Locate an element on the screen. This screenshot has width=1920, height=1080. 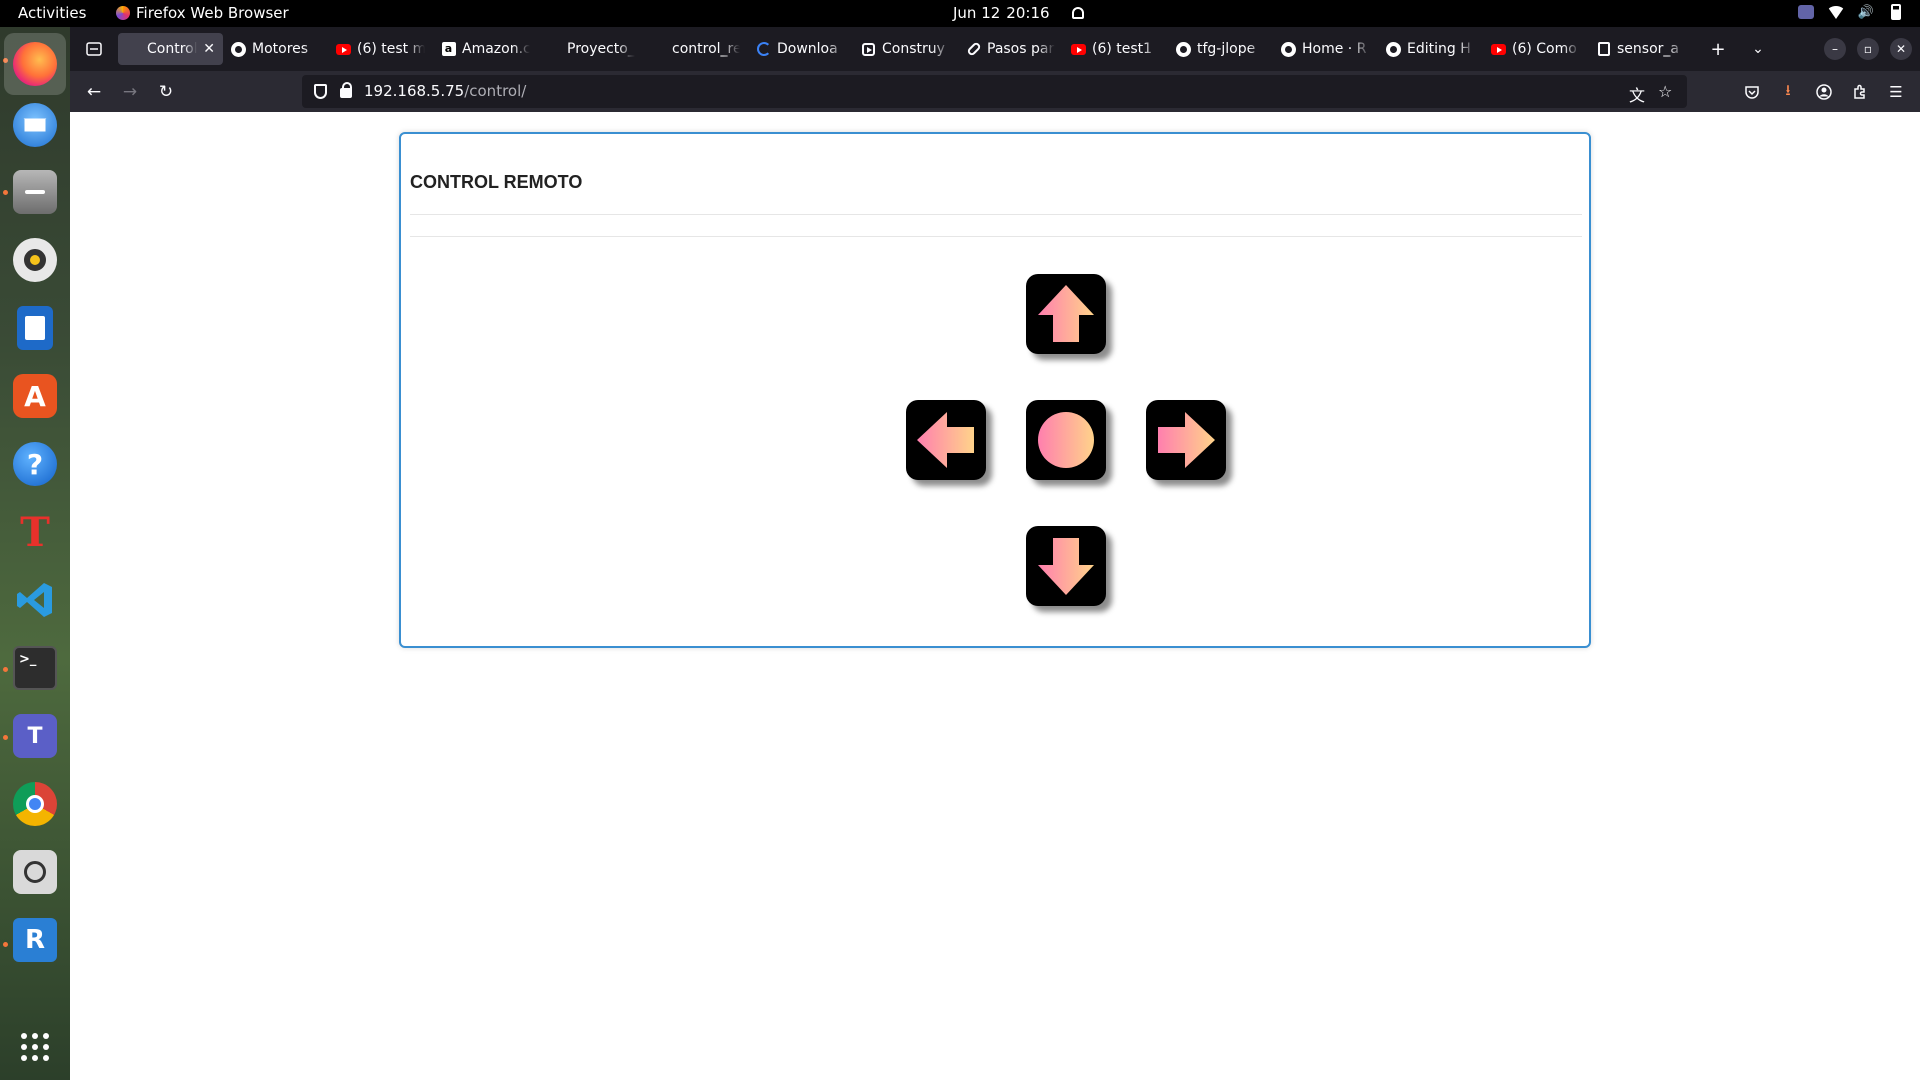
close-tab-icon: ✕ is located at coordinates (209, 49).